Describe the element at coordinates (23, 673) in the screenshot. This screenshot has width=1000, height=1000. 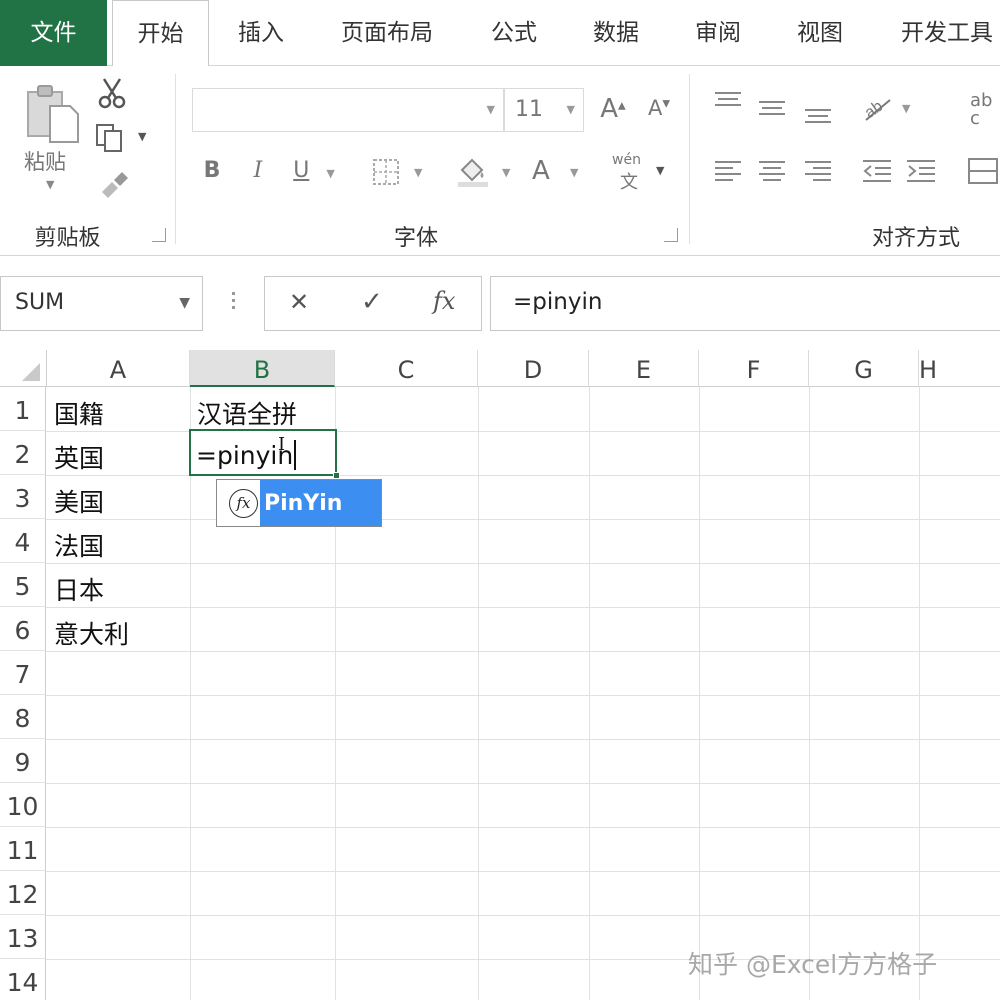
I see `row-header-7: 7` at that location.